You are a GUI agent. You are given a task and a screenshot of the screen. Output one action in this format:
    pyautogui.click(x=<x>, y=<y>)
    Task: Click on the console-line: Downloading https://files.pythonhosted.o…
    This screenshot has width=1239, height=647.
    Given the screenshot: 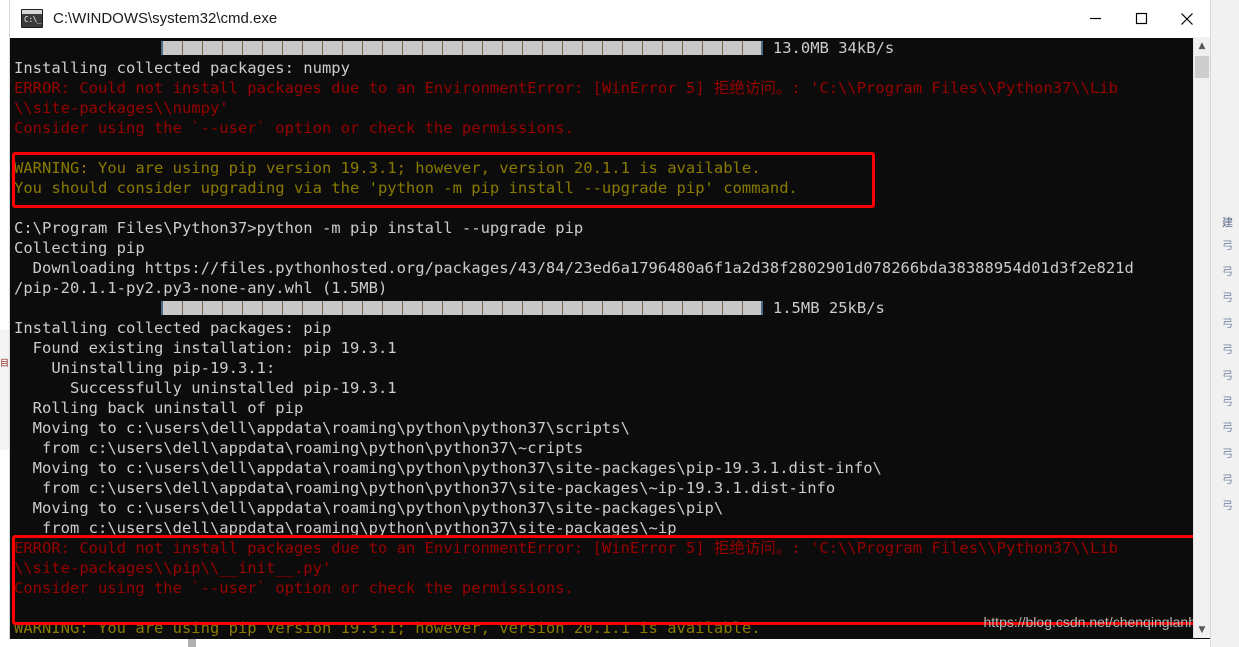 What is the action you would take?
    pyautogui.click(x=574, y=268)
    